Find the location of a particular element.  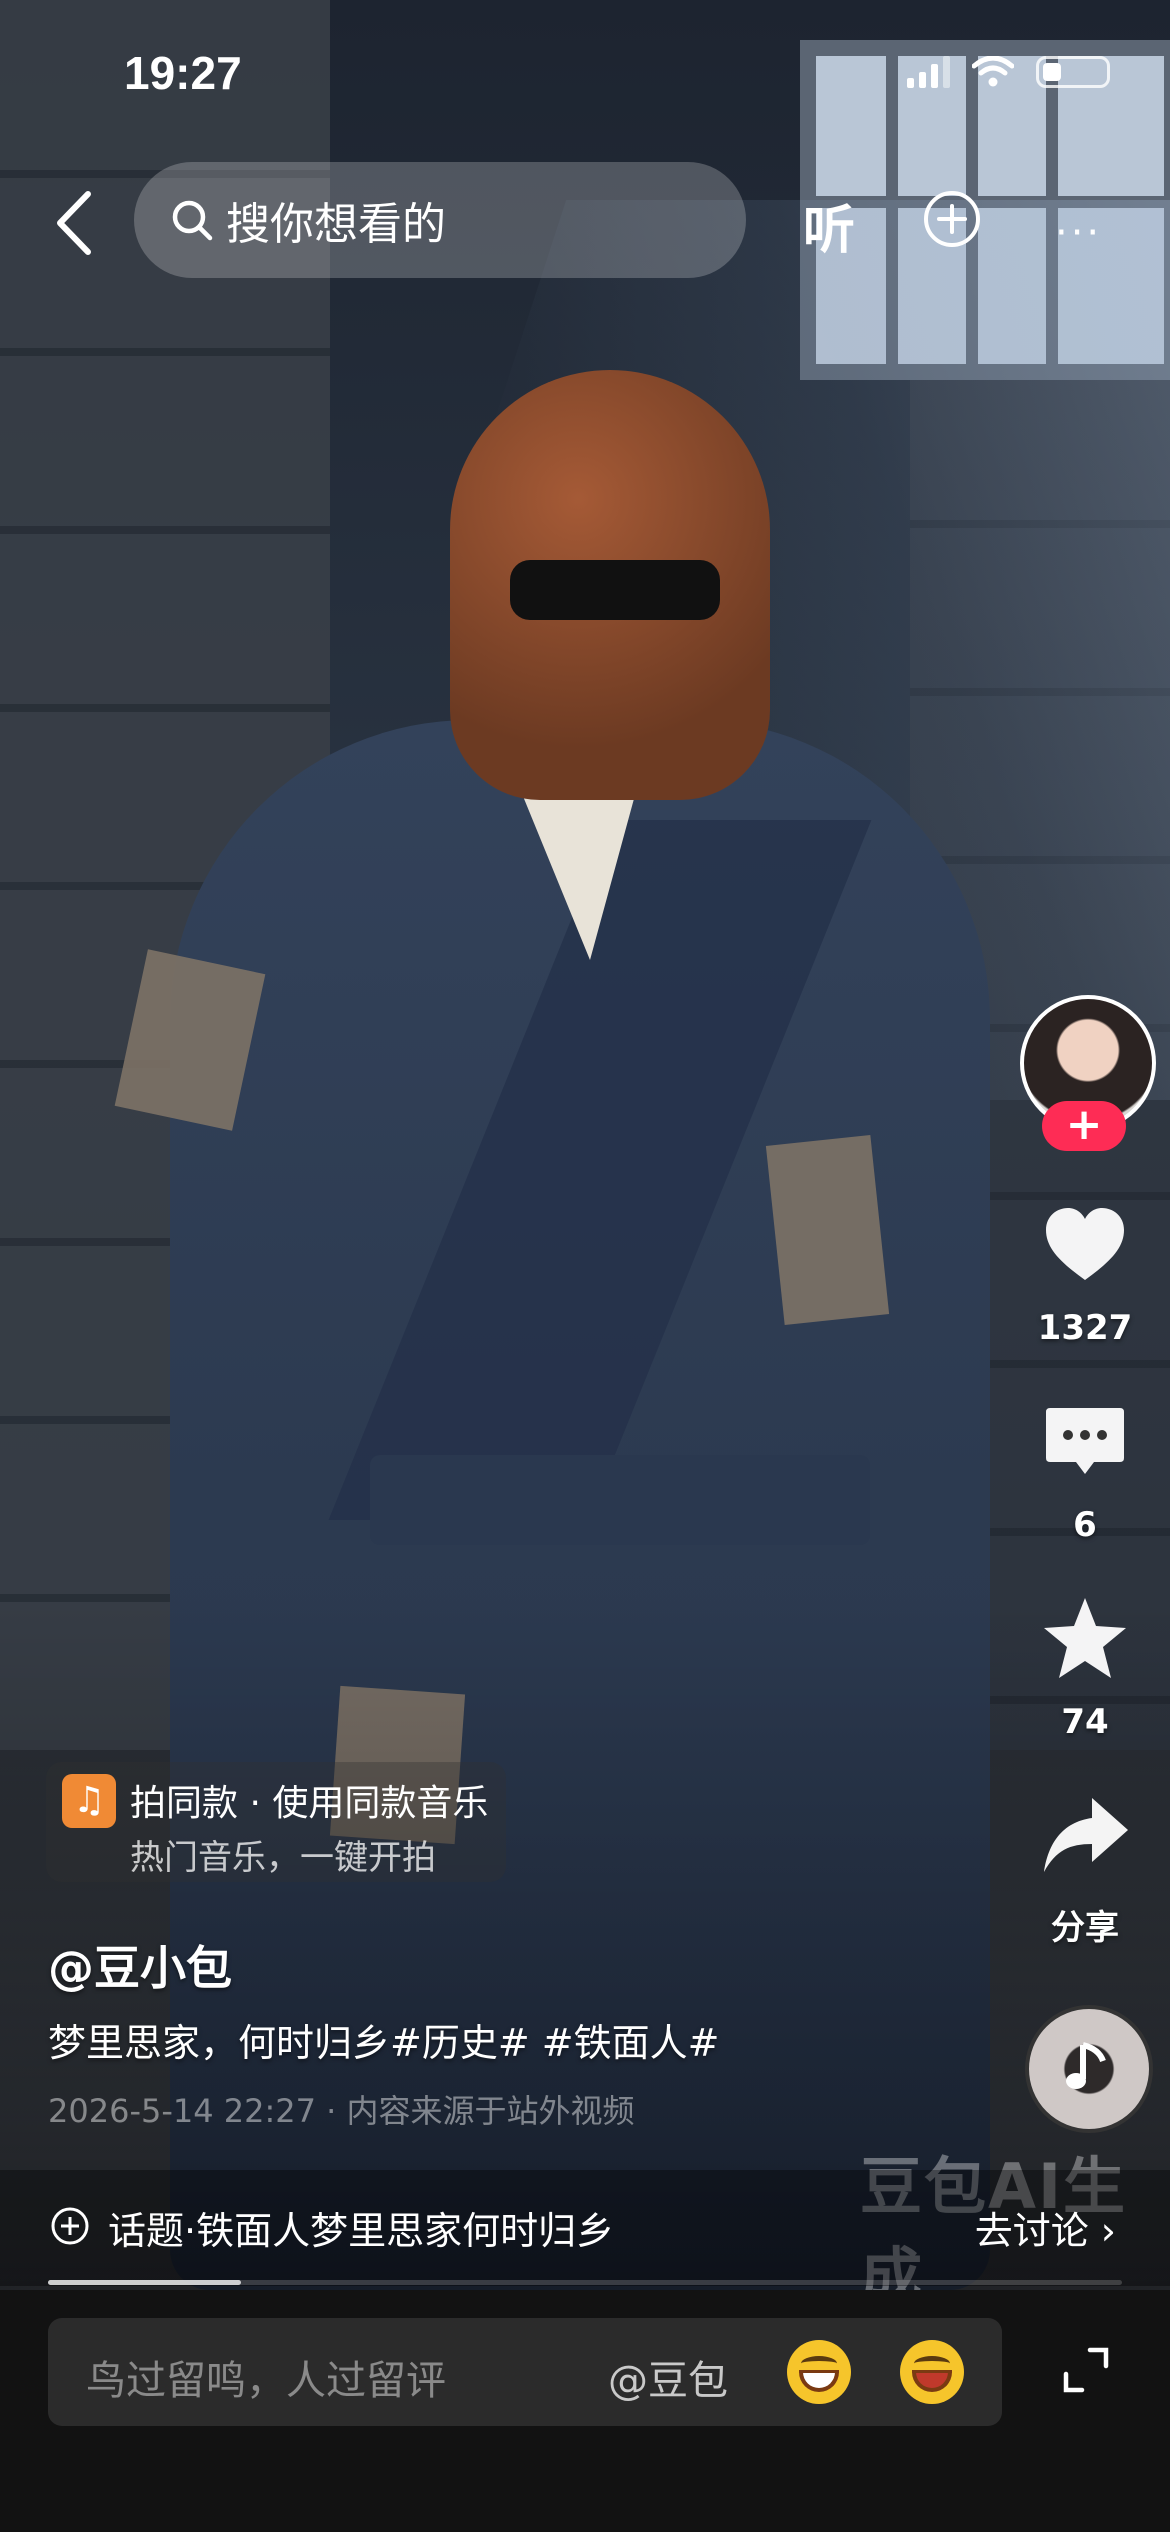

expand-icon is located at coordinates (1086, 2370).